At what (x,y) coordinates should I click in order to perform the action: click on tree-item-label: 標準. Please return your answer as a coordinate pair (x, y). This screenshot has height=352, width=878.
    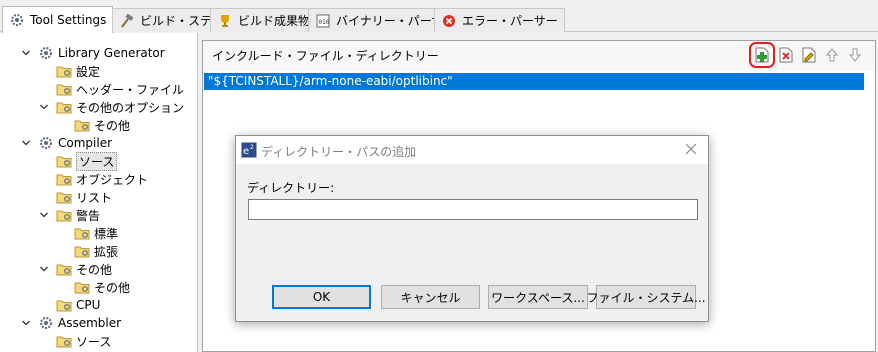
    Looking at the image, I should click on (106, 233).